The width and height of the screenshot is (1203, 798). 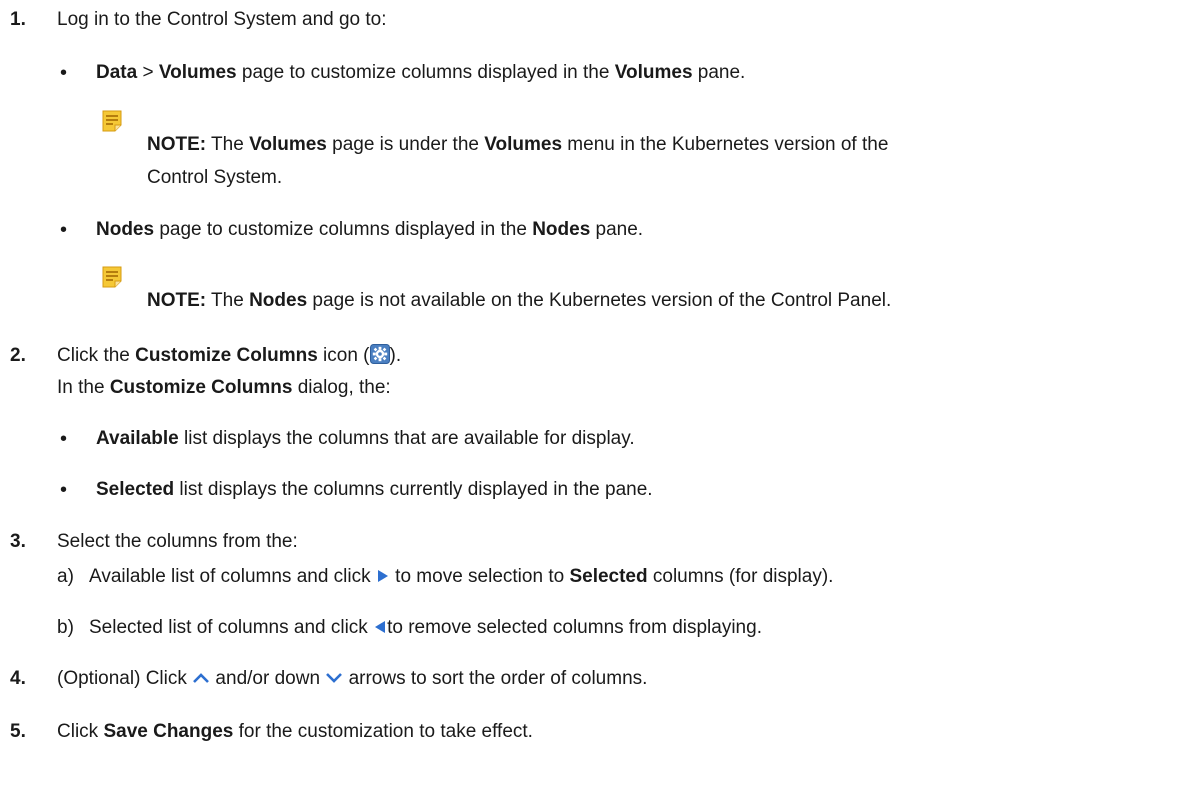 What do you see at coordinates (18, 355) in the screenshot?
I see `step-number: 2.` at bounding box center [18, 355].